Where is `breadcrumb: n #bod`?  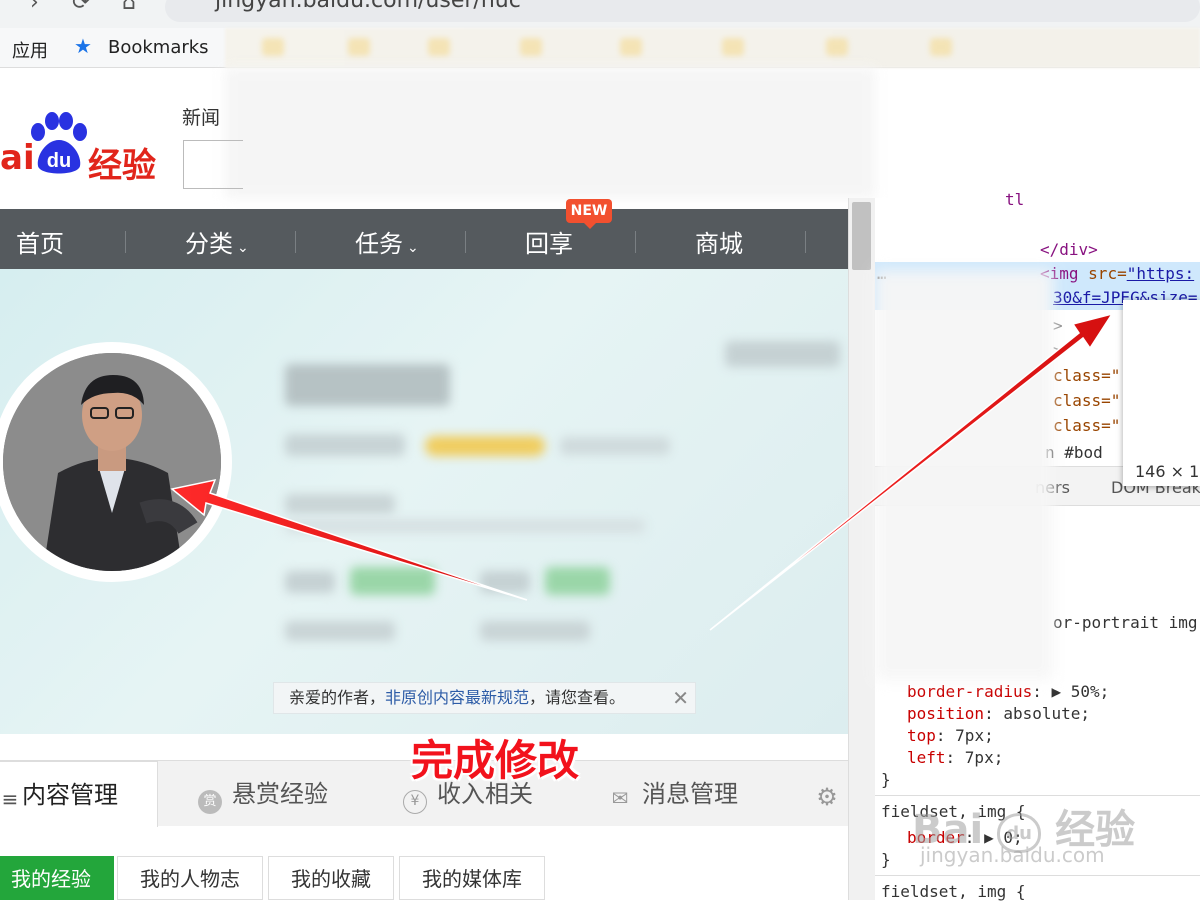
breadcrumb: n #bod is located at coordinates (1074, 452).